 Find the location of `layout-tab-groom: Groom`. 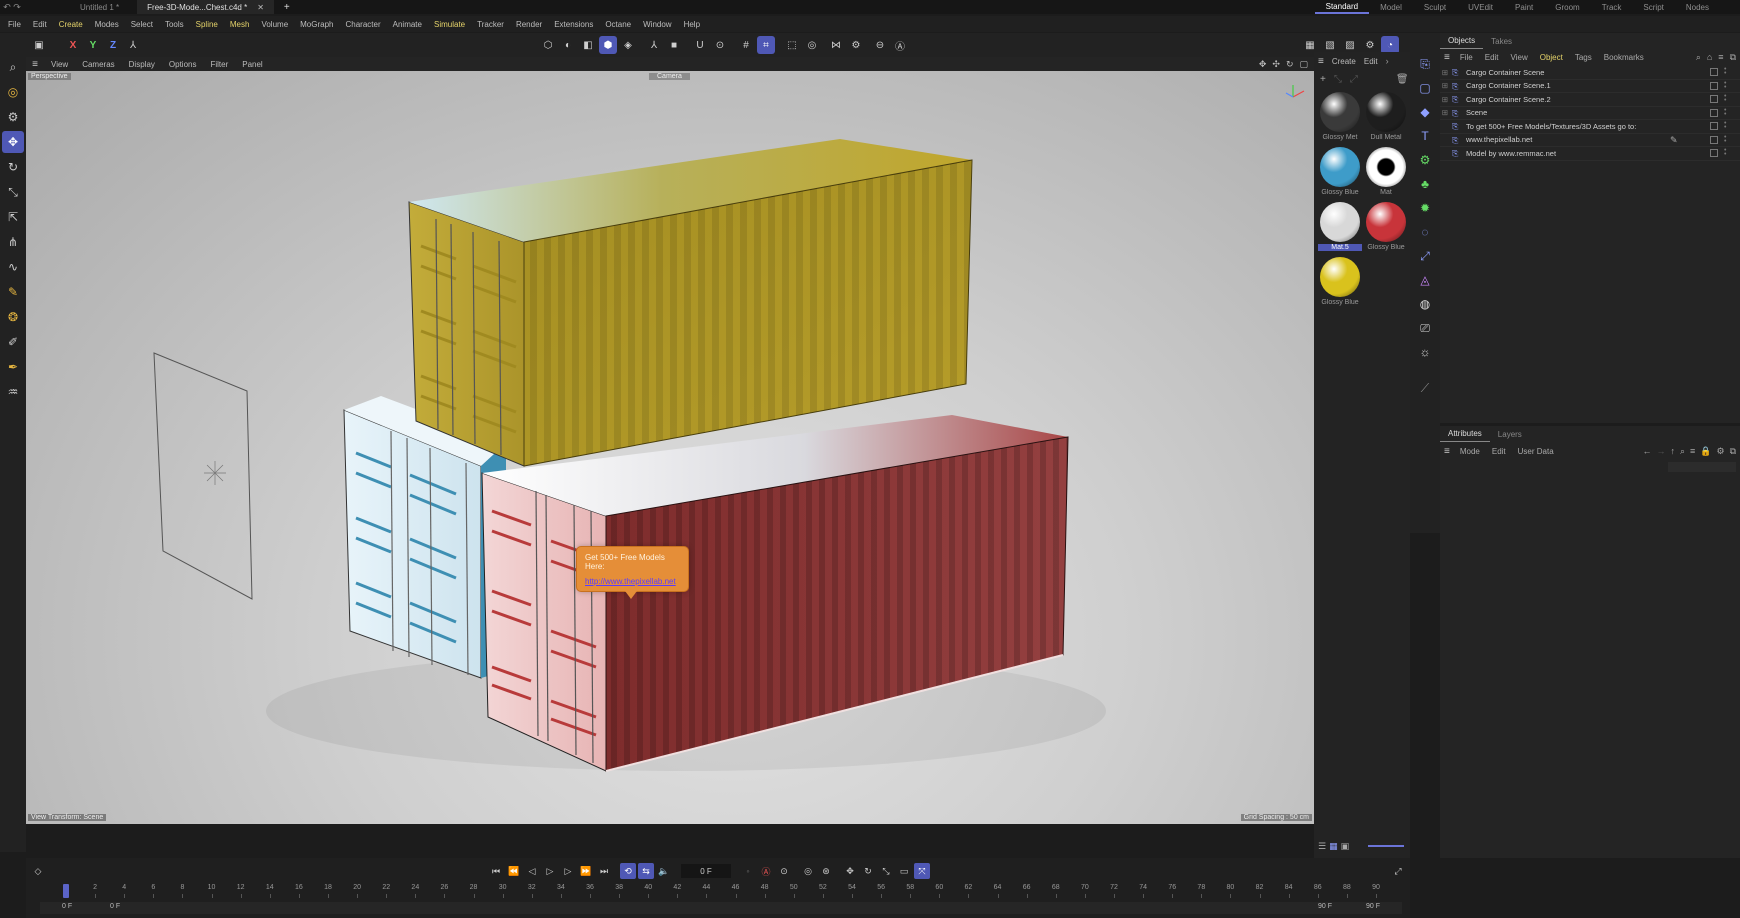

layout-tab-groom: Groom is located at coordinates (1567, 7).